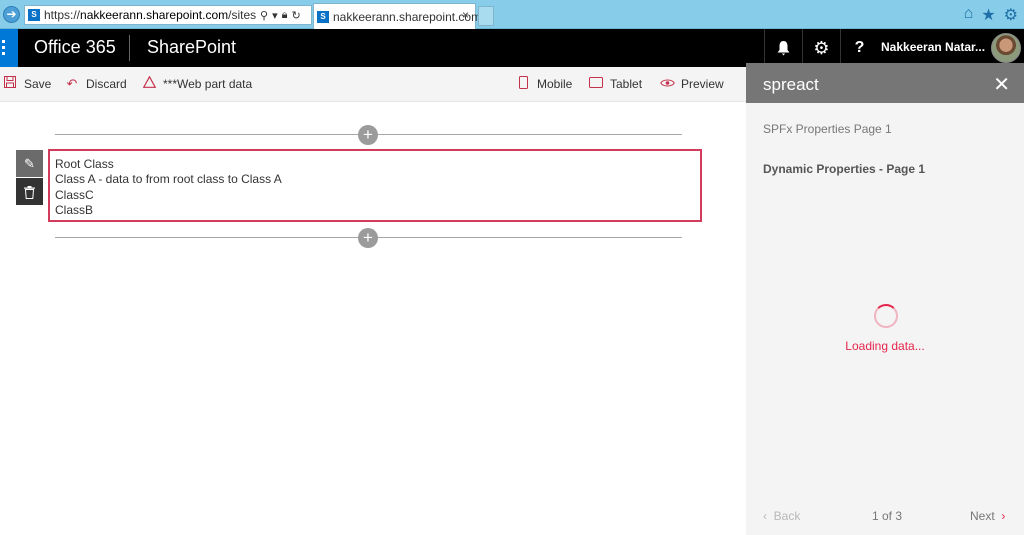 This screenshot has height=535, width=1024. I want to click on edit-pencil-icon: ✎, so click(29, 163).